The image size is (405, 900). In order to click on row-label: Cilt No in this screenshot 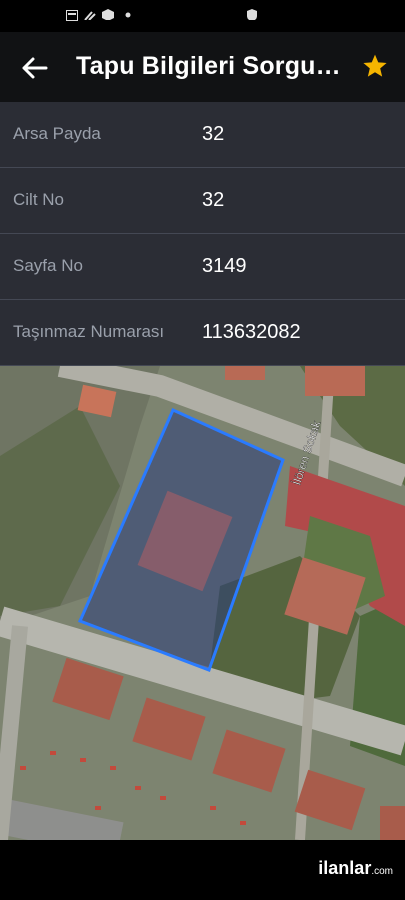, I will do `click(39, 199)`.